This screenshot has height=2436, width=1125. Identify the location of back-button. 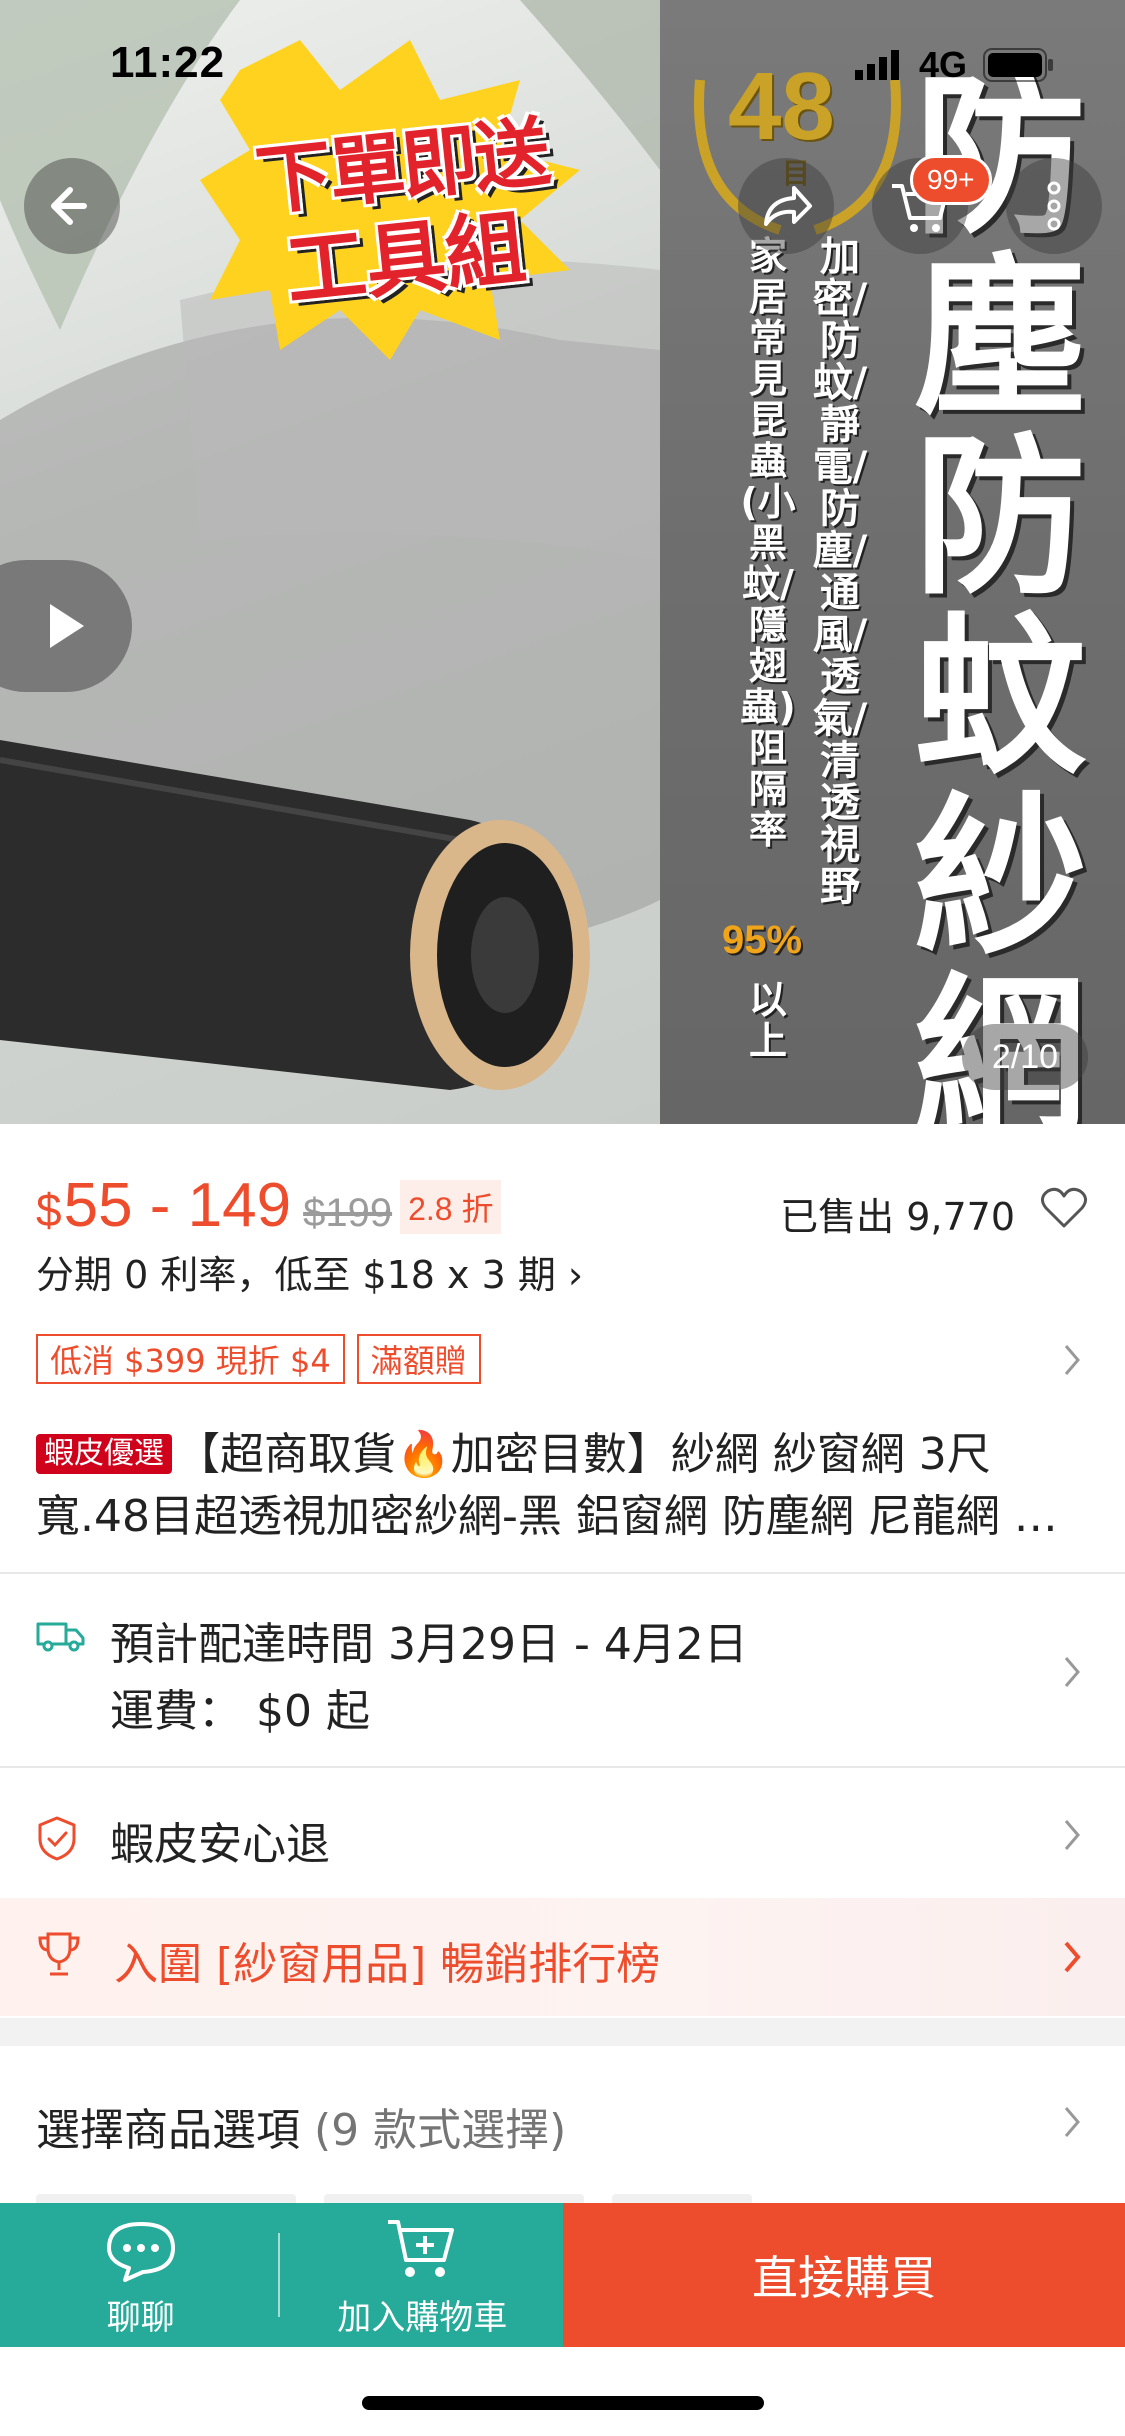
(72, 206).